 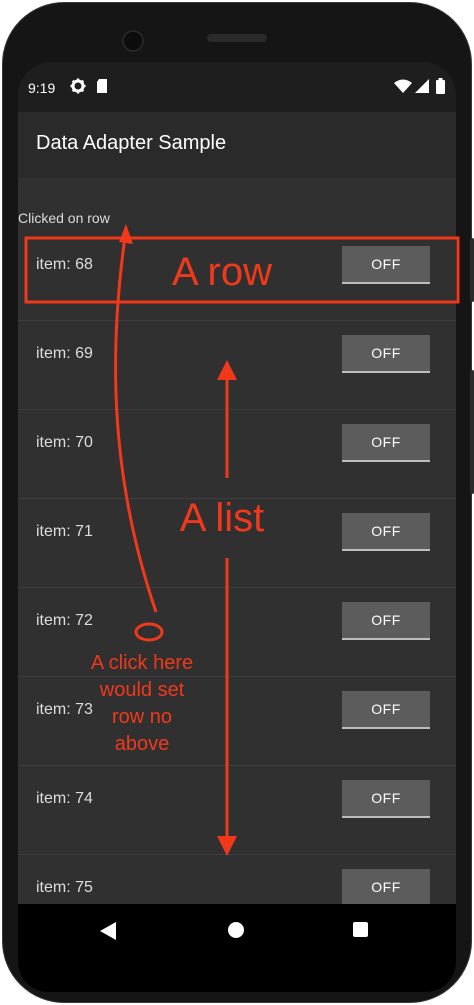 What do you see at coordinates (403, 88) in the screenshot?
I see `wifi-icon` at bounding box center [403, 88].